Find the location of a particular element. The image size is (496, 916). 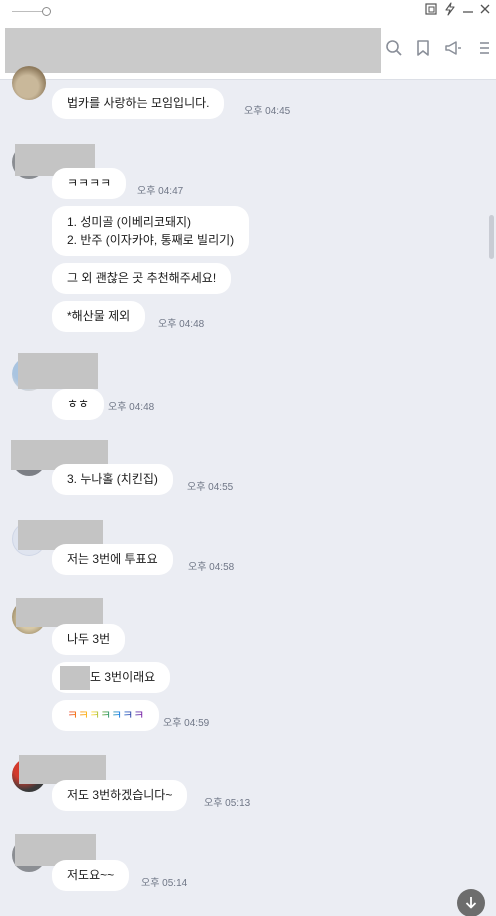

scroll-to-bottom-button is located at coordinates (471, 902).